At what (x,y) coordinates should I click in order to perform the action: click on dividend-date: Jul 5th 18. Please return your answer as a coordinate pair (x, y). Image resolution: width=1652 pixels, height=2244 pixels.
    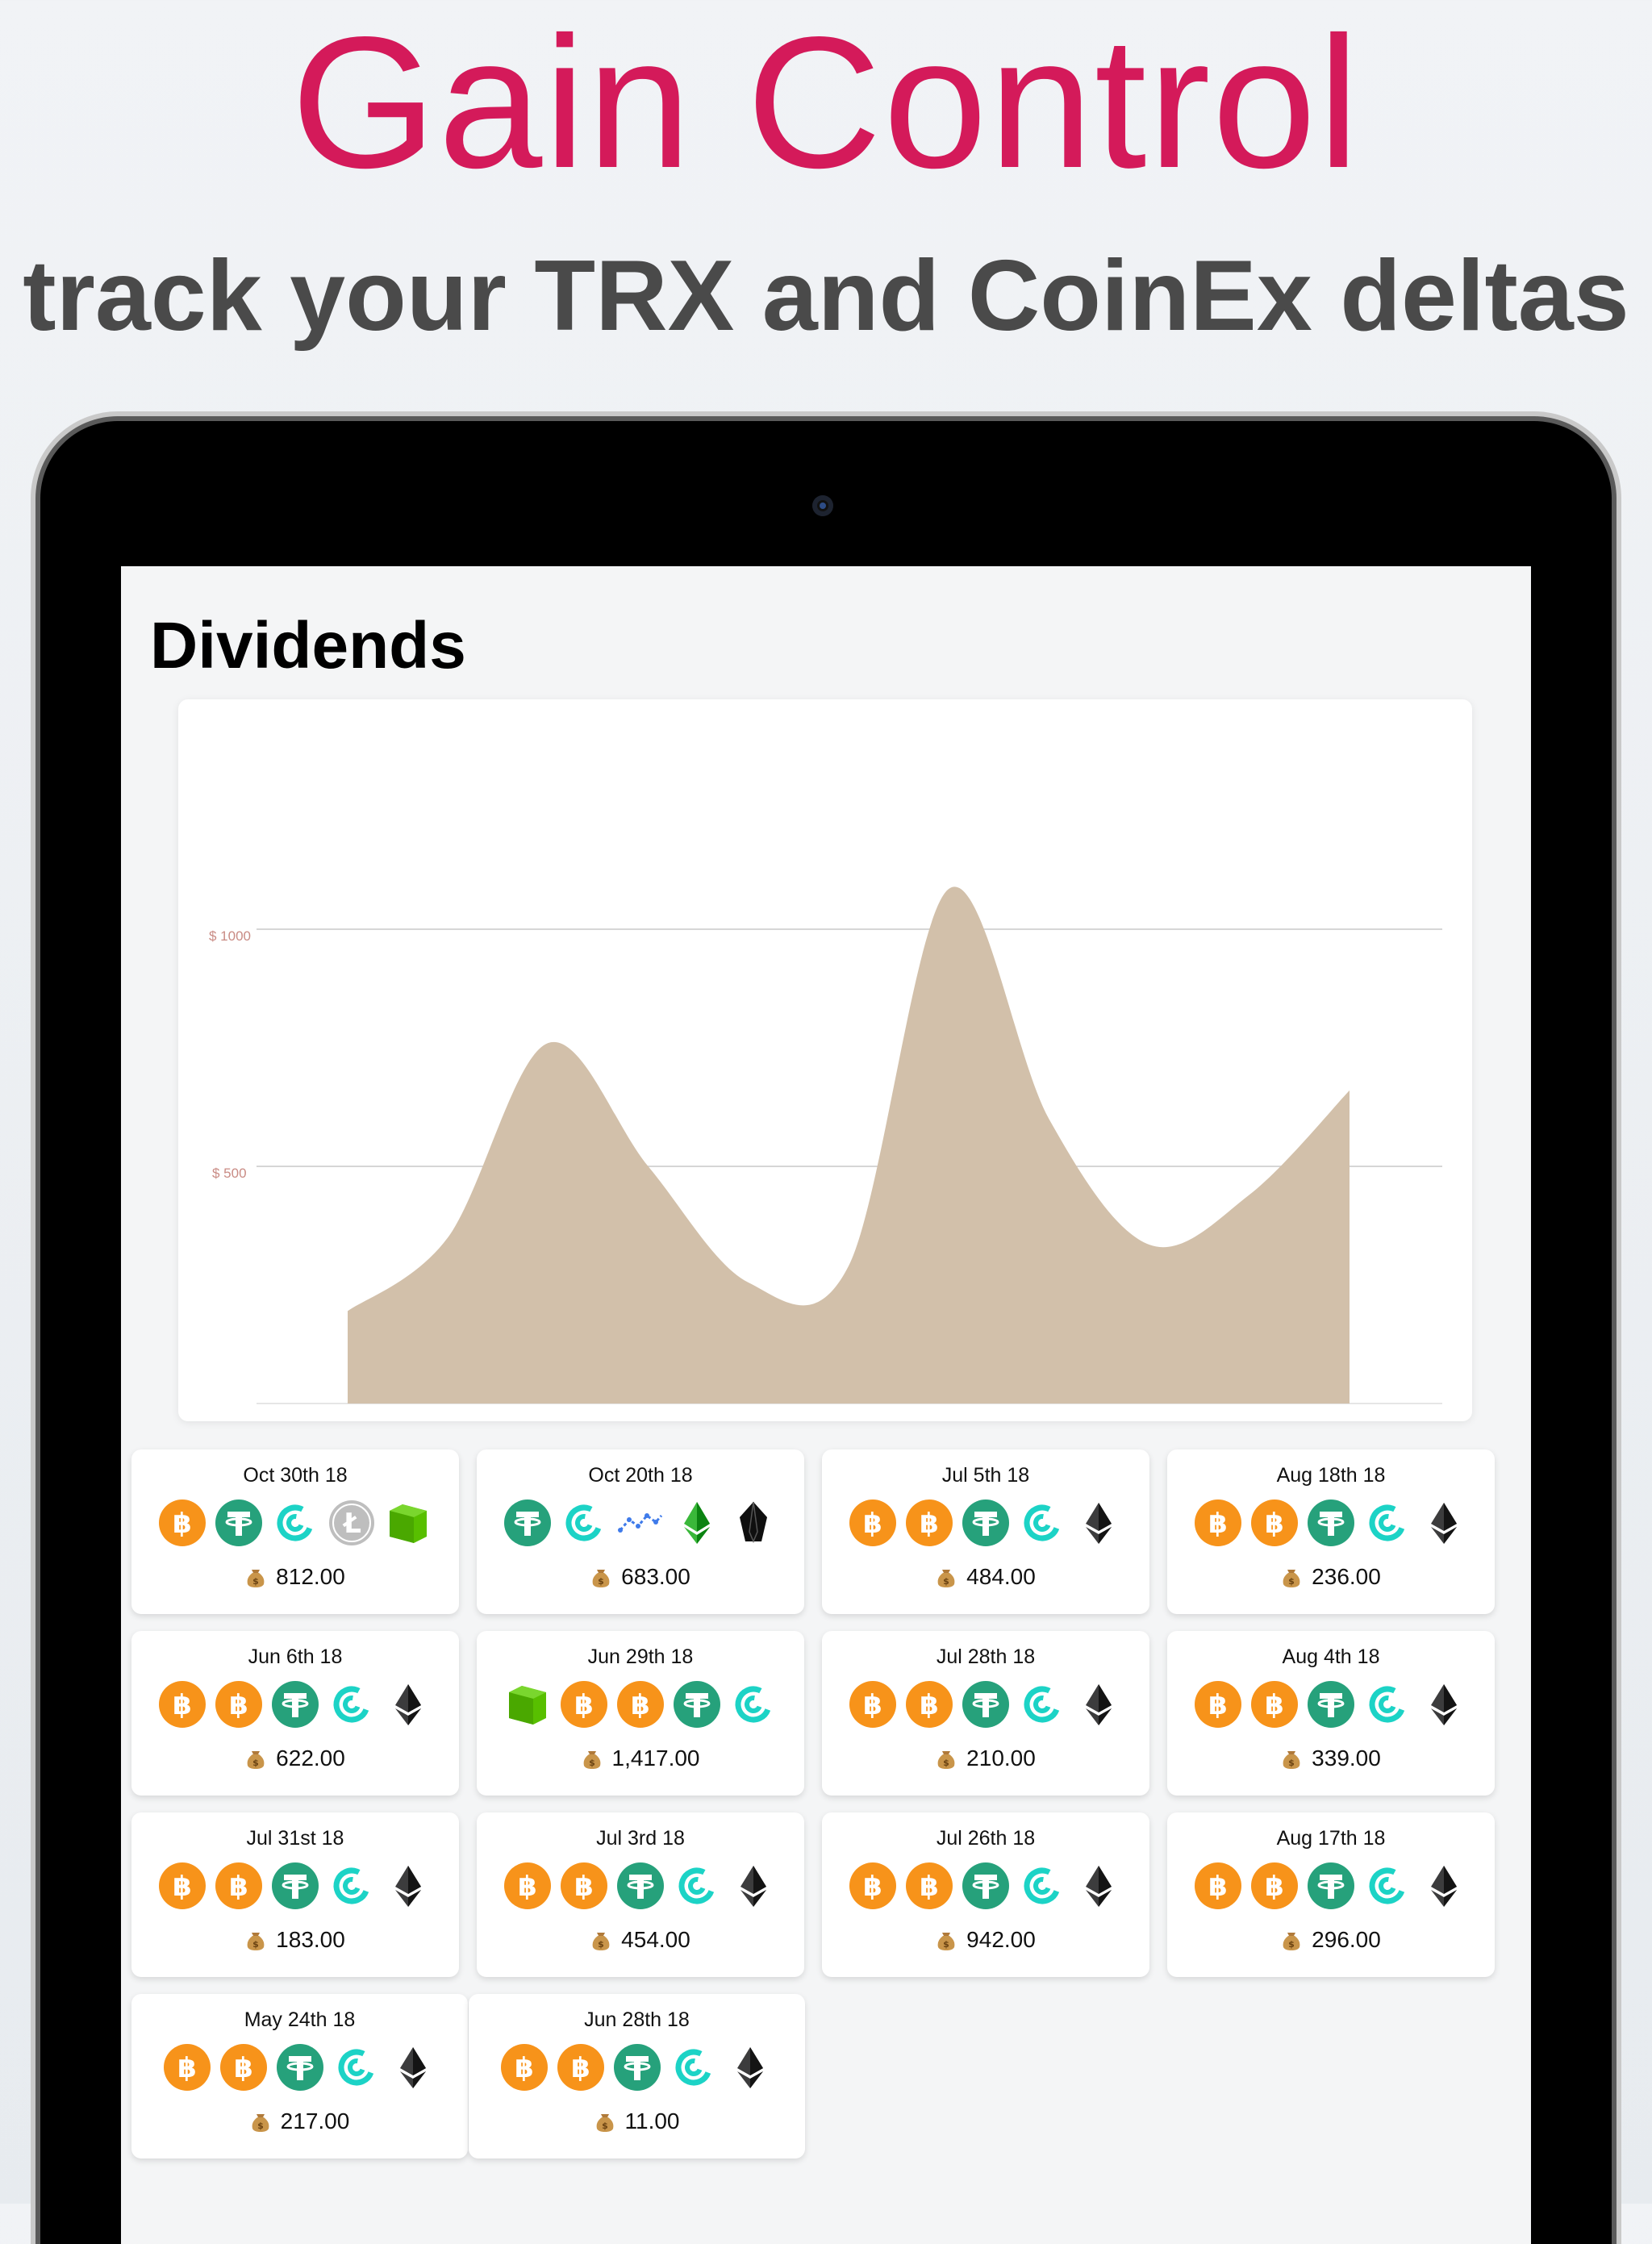
    Looking at the image, I should click on (985, 1475).